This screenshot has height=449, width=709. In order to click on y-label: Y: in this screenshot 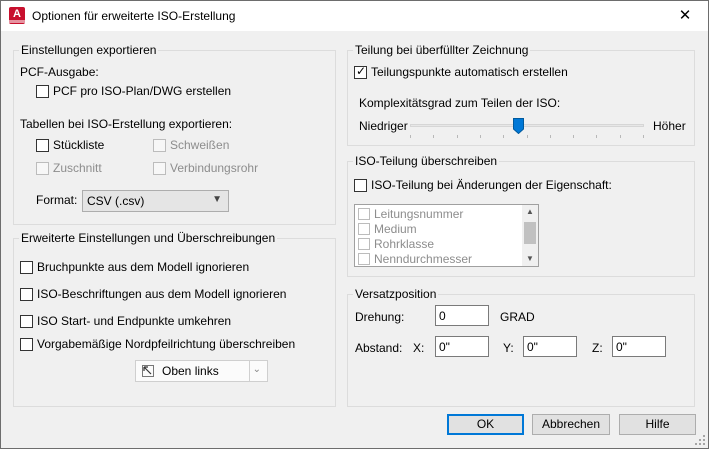, I will do `click(508, 348)`.